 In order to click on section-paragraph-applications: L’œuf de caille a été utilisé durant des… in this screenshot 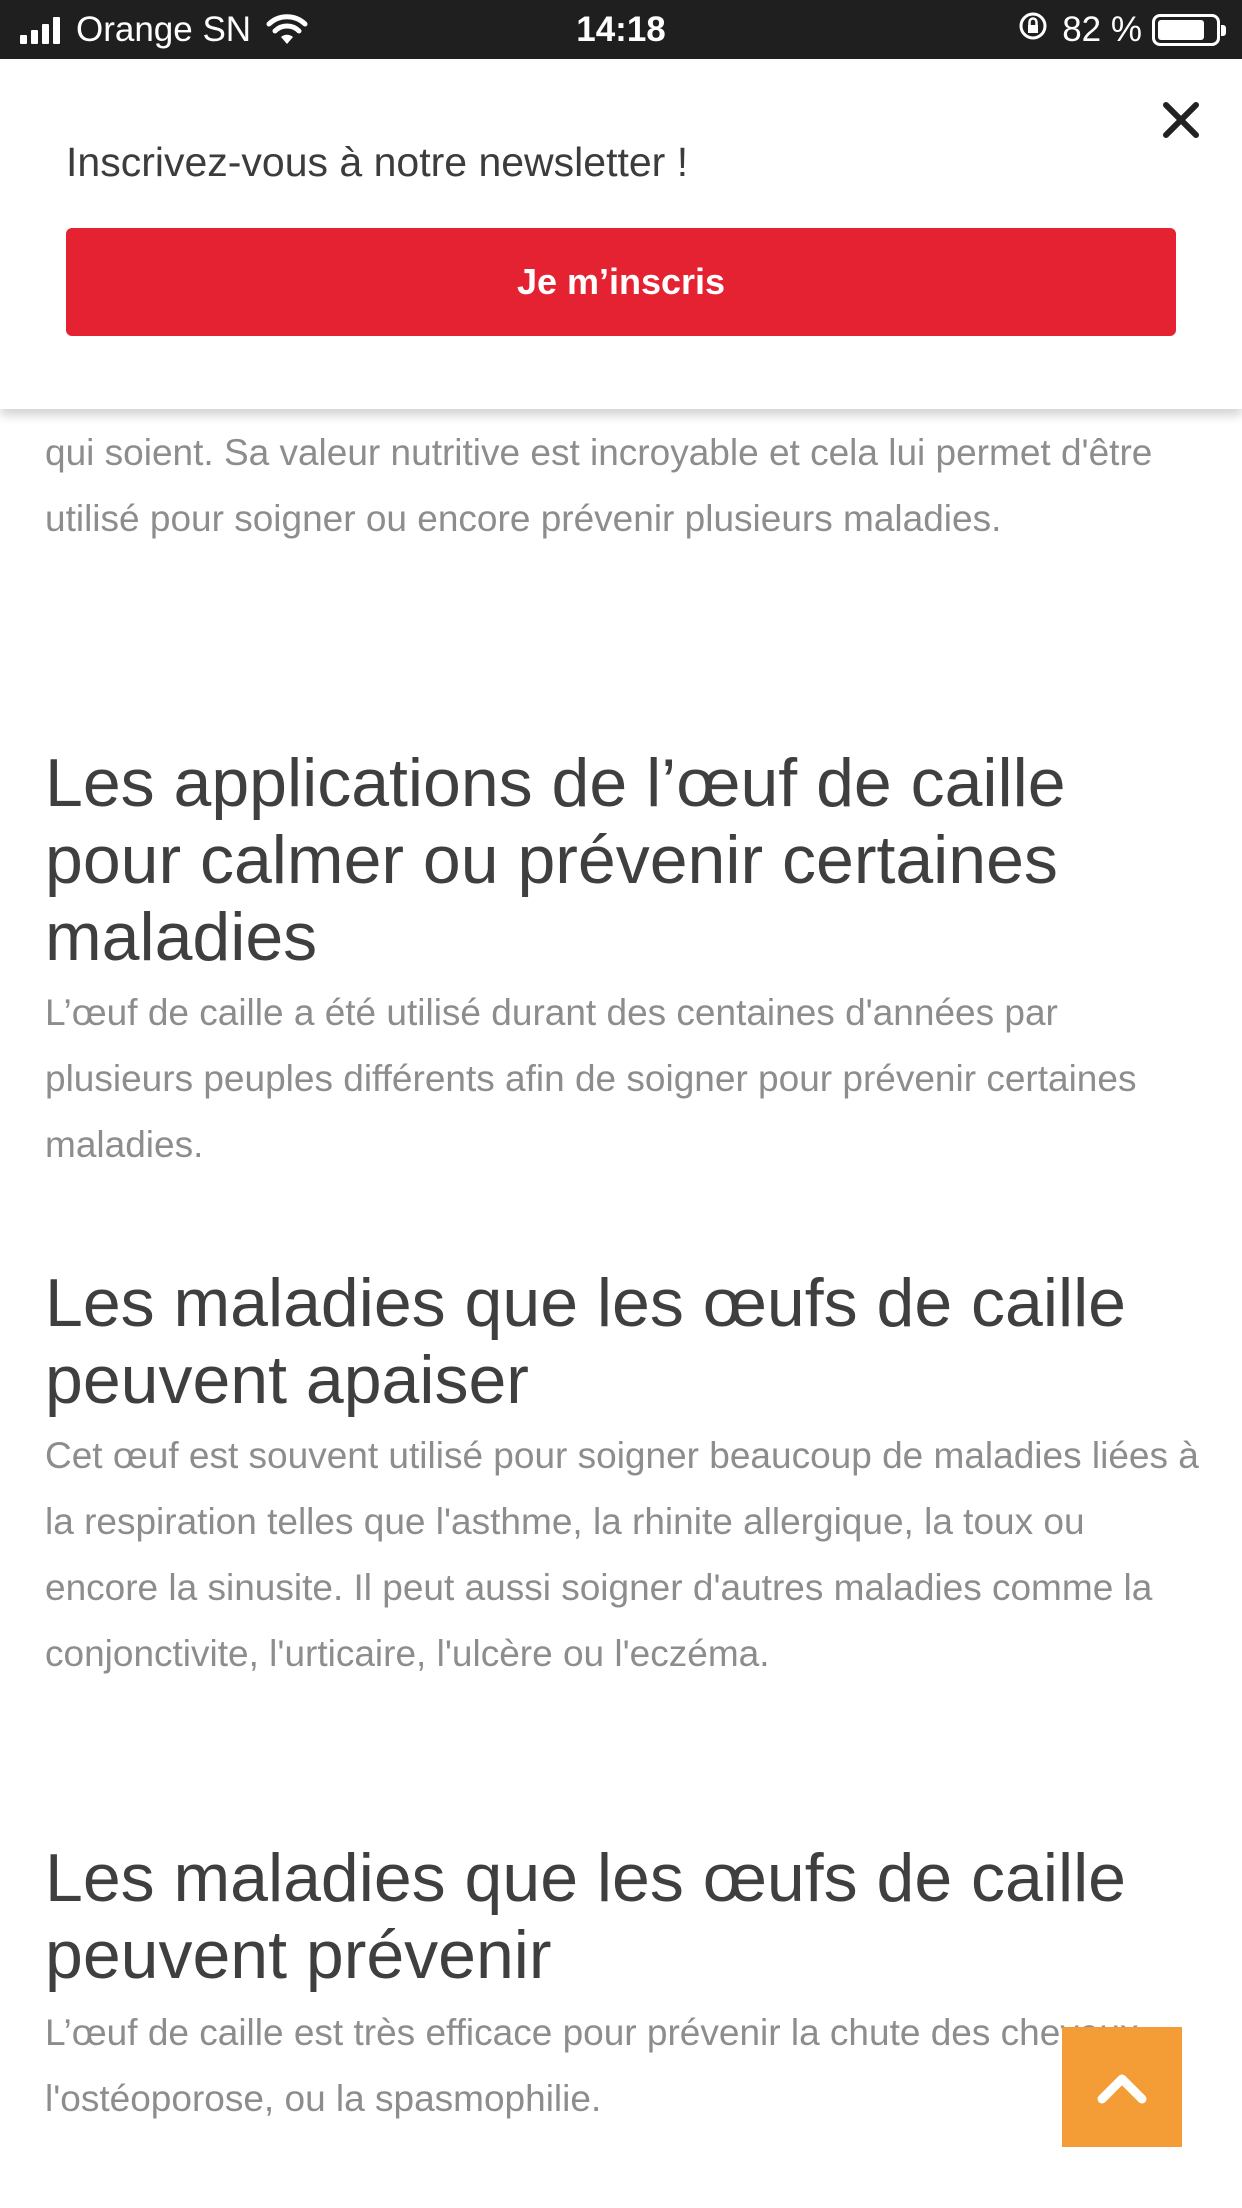, I will do `click(591, 1078)`.